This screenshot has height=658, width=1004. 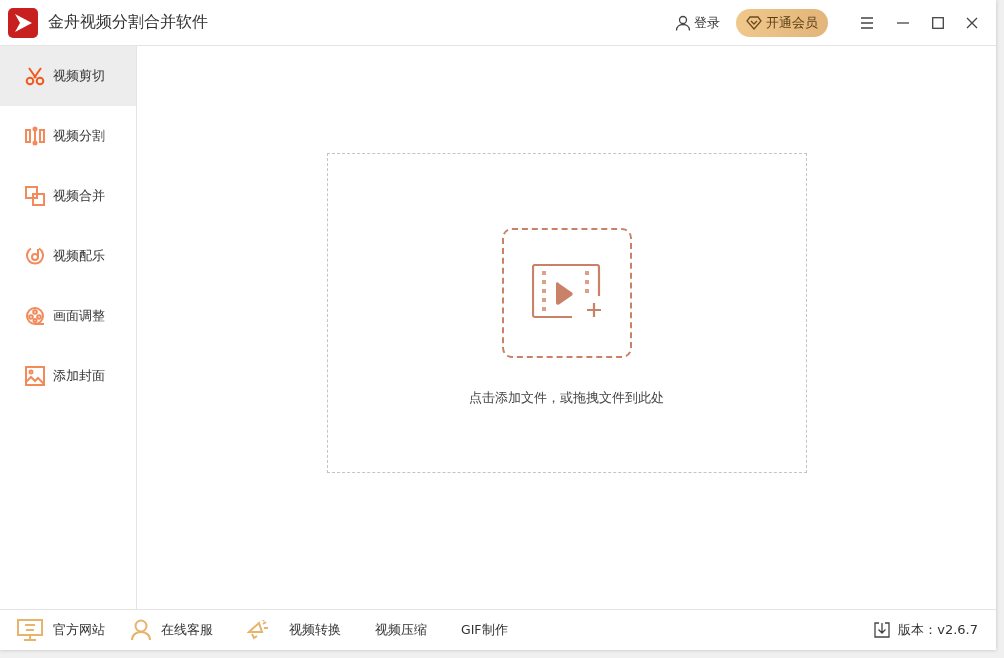 What do you see at coordinates (315, 630) in the screenshot?
I see `tool-link: 视频转换` at bounding box center [315, 630].